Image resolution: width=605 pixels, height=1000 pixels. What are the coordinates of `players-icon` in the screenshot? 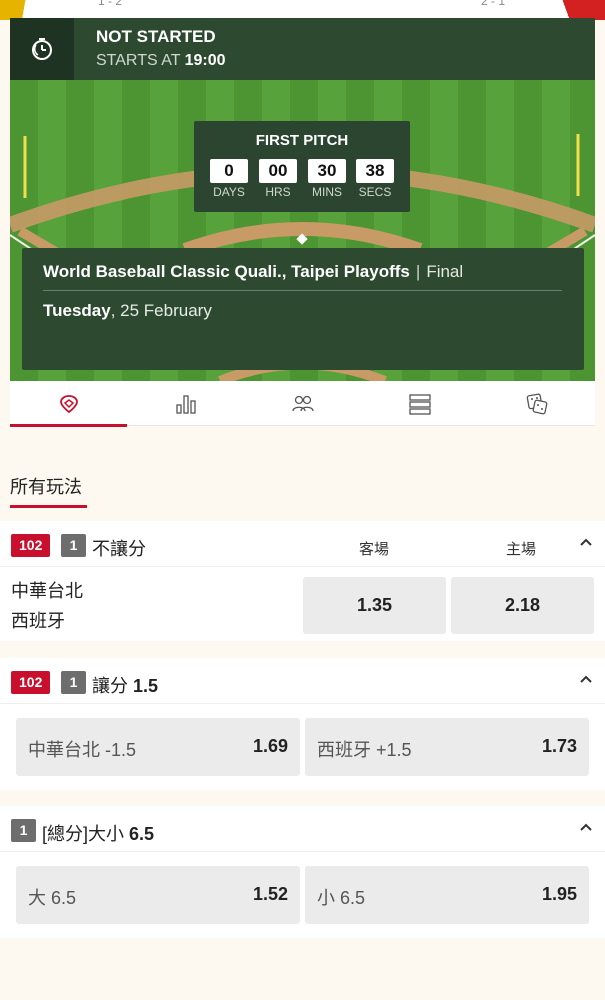 It's located at (302, 403).